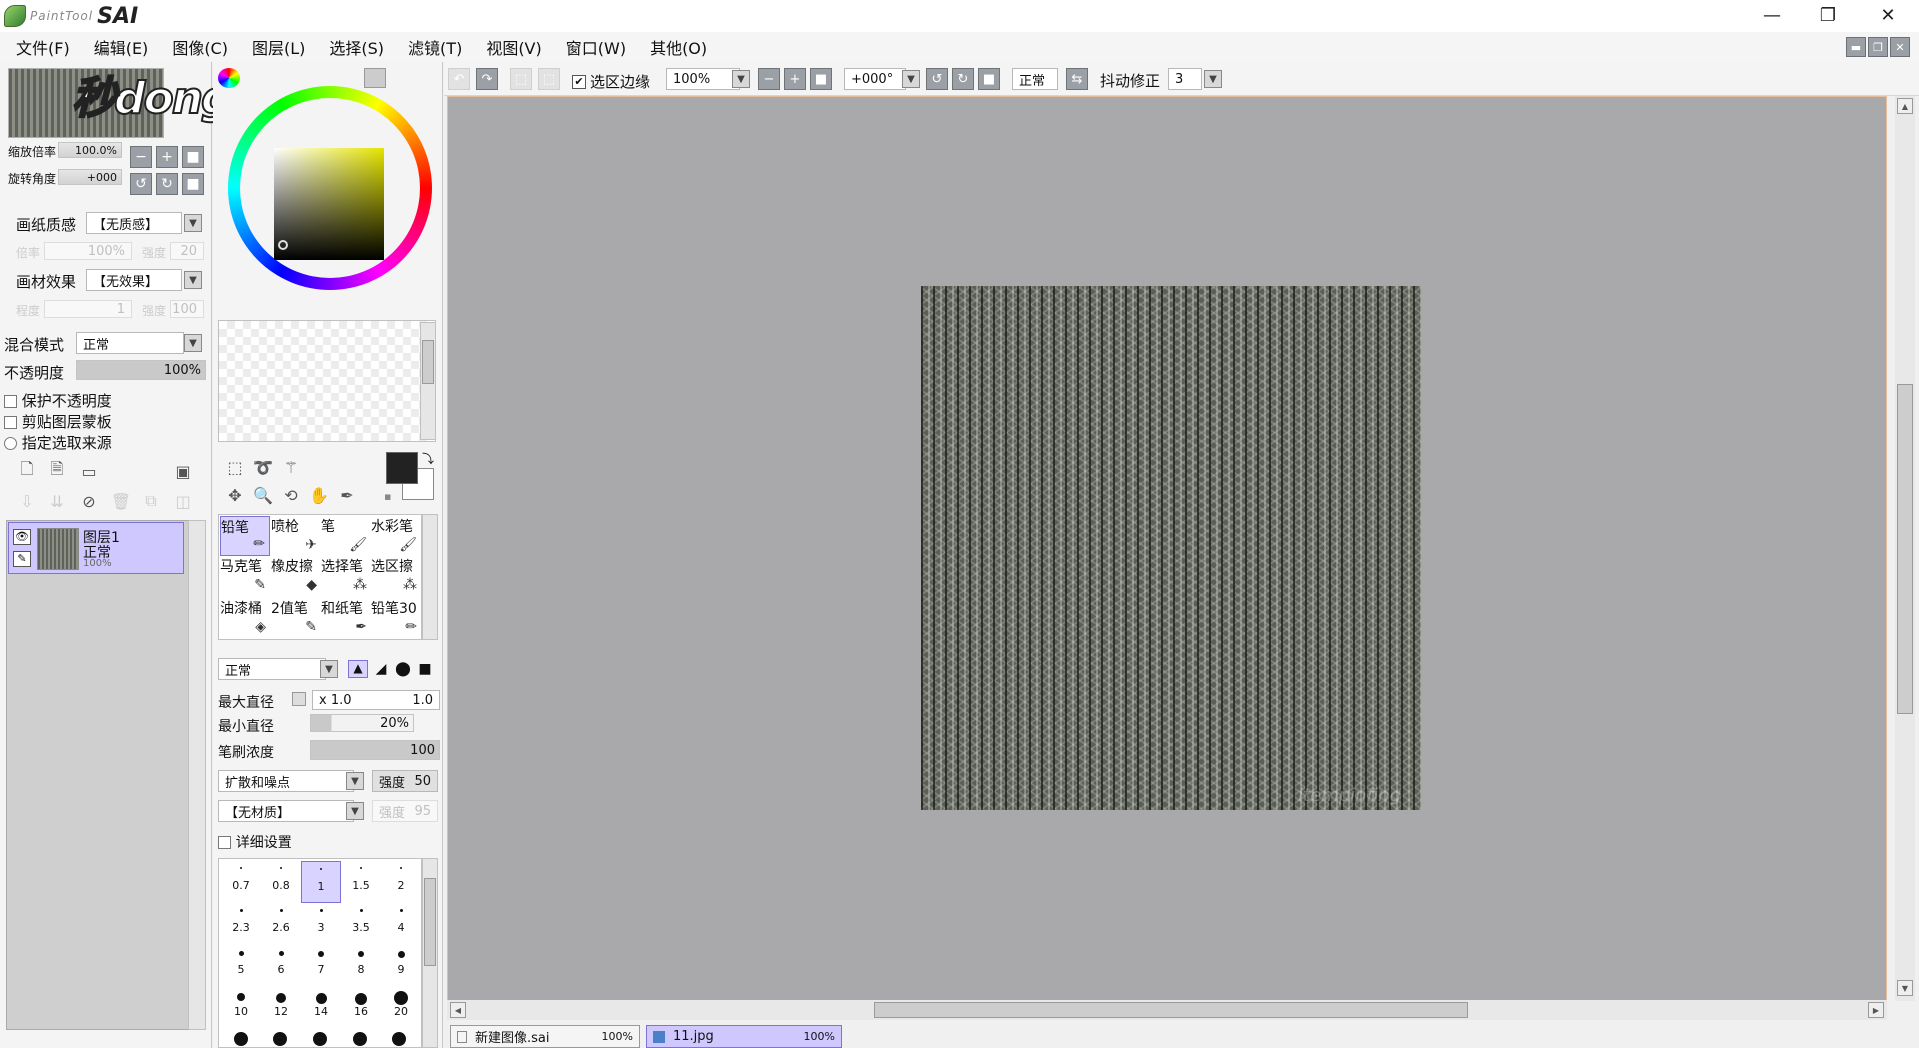  Describe the element at coordinates (769, 79) in the screenshot. I see `toolbar-zoom-out-button: −` at that location.